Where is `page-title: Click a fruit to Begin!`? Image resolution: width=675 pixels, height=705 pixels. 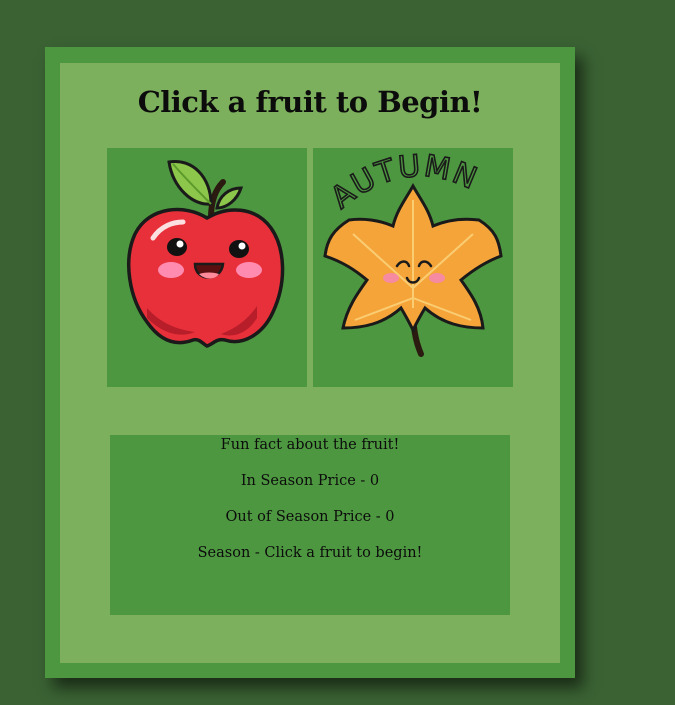
page-title: Click a fruit to Begin! is located at coordinates (310, 102).